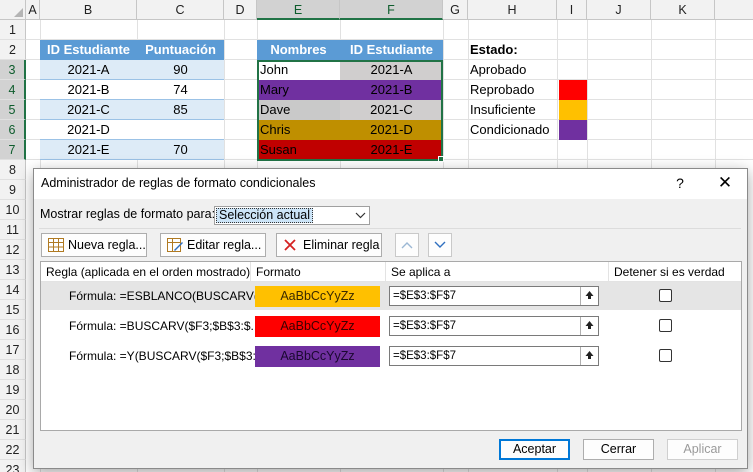 This screenshot has width=753, height=472. Describe the element at coordinates (298, 130) in the screenshot. I see `table2-cell-name: Chris` at that location.